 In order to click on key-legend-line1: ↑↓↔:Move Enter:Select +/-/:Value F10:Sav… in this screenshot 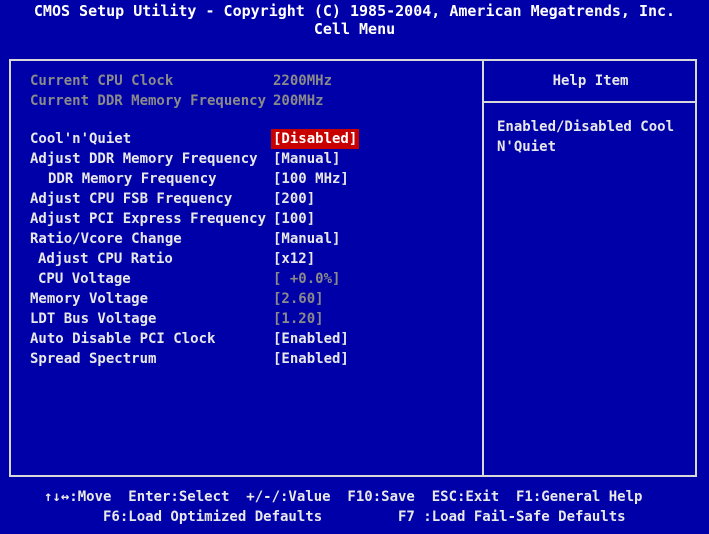, I will do `click(343, 497)`.